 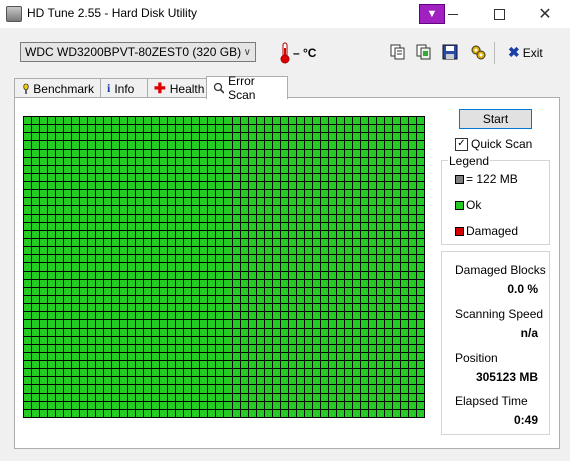 What do you see at coordinates (495, 119) in the screenshot?
I see `start-button: Start` at bounding box center [495, 119].